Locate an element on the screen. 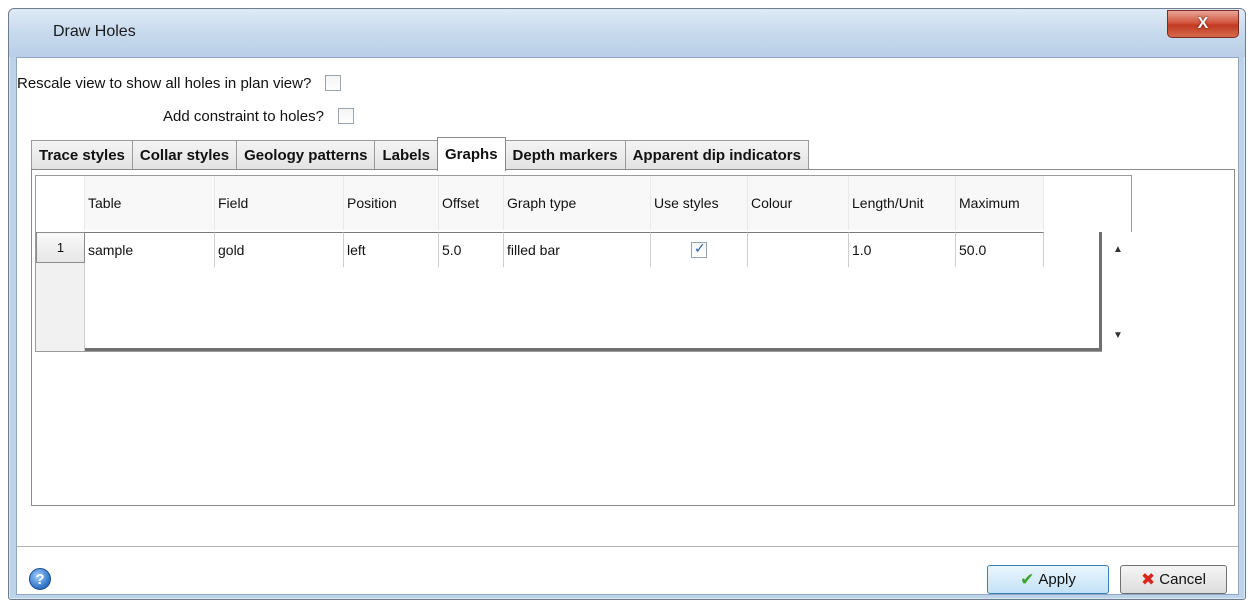 This screenshot has width=1254, height=605. grid-bottom-border is located at coordinates (593, 349).